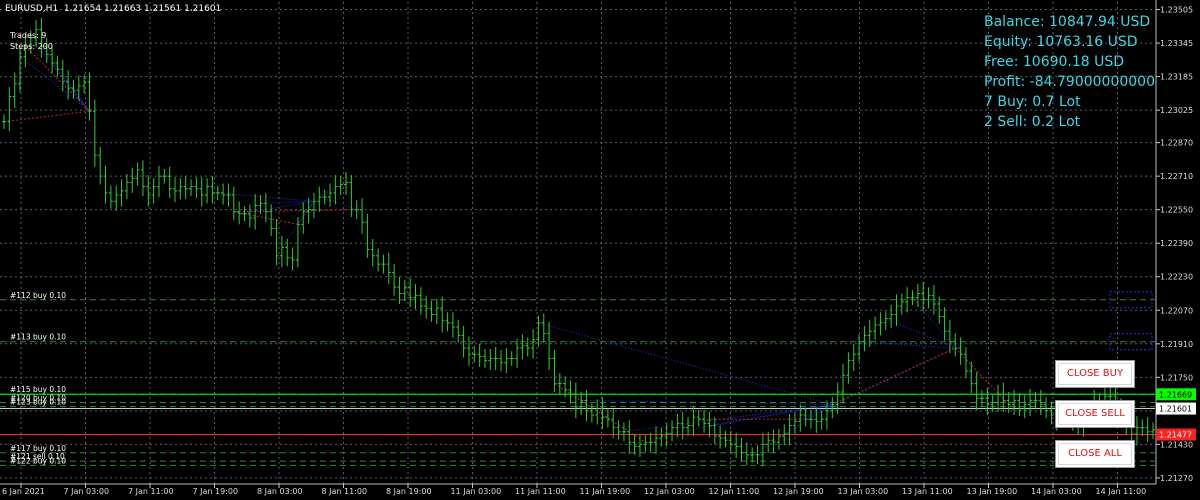  What do you see at coordinates (1121, 491) in the screenshot?
I see `x-tick-label: 14 Jan 11:00` at bounding box center [1121, 491].